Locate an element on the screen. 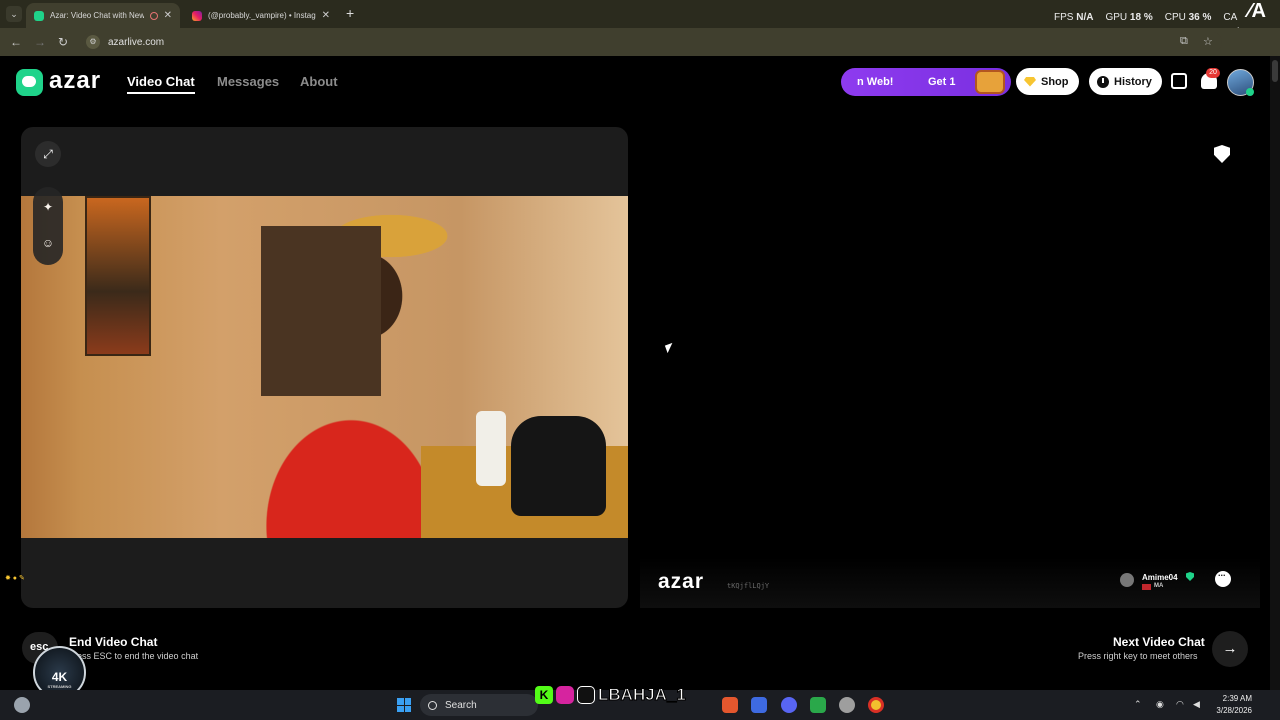  brave-icon is located at coordinates (730, 705).